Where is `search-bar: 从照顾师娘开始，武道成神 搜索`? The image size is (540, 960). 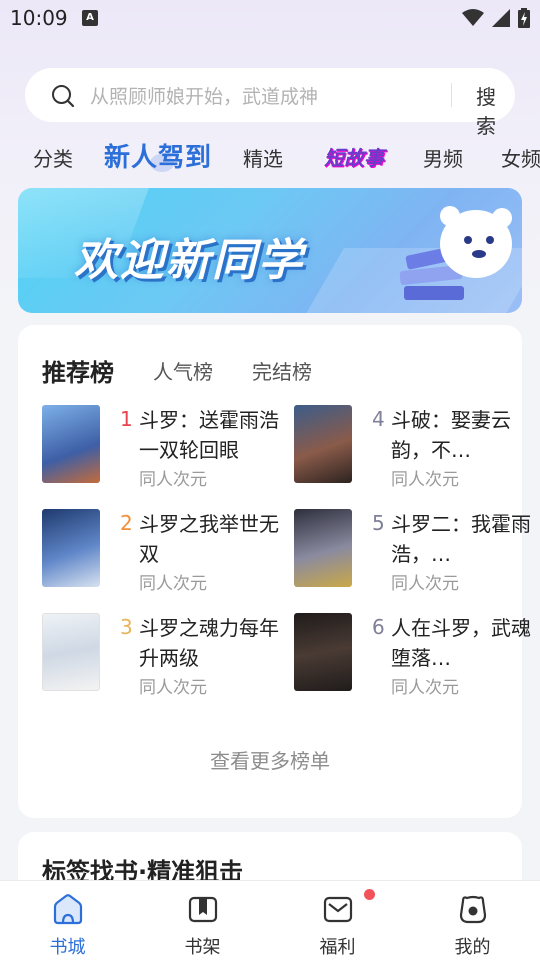
search-bar: 从照顾师娘开始，武道成神 搜索 is located at coordinates (270, 103).